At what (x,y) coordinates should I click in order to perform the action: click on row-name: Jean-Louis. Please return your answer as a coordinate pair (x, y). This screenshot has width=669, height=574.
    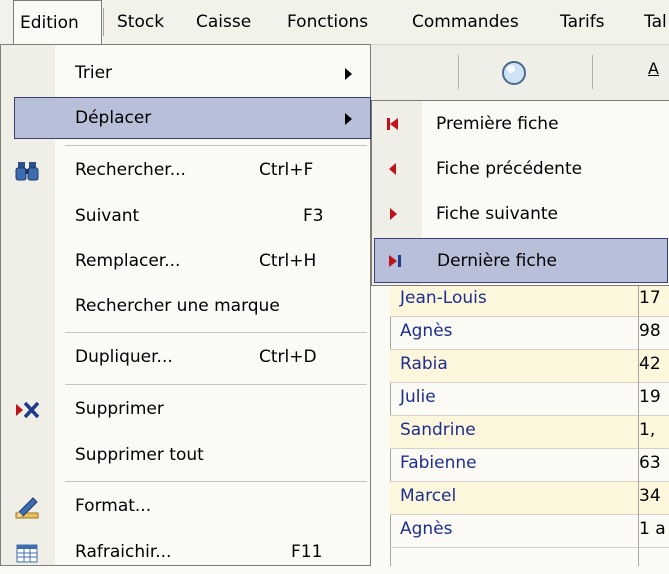
    Looking at the image, I should click on (443, 298).